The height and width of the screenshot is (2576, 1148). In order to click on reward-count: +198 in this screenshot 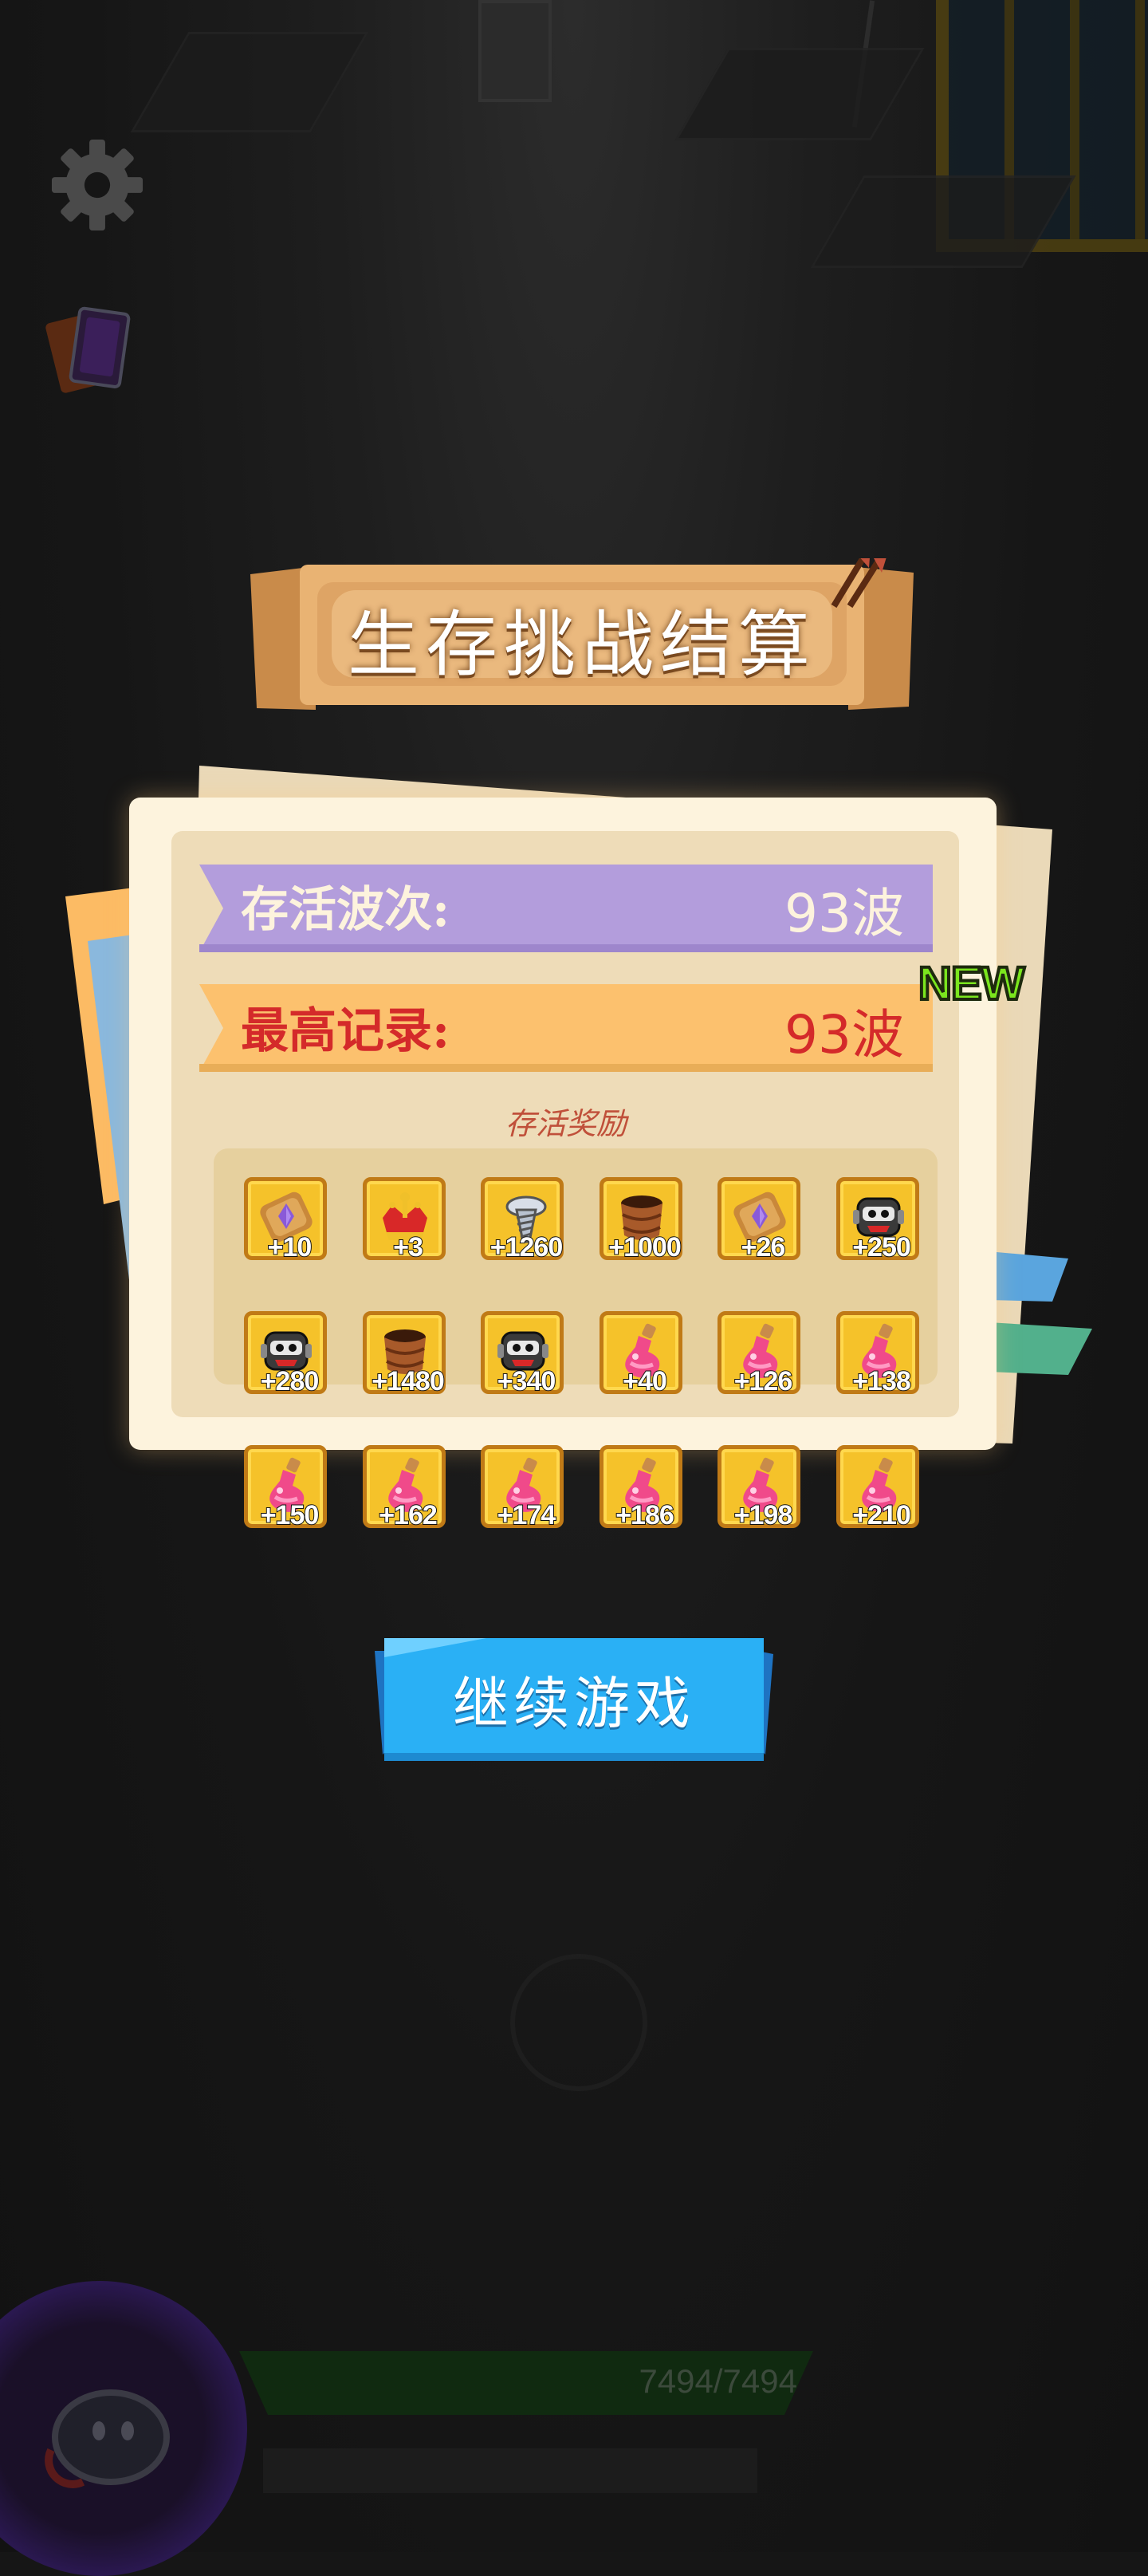, I will do `click(763, 1515)`.